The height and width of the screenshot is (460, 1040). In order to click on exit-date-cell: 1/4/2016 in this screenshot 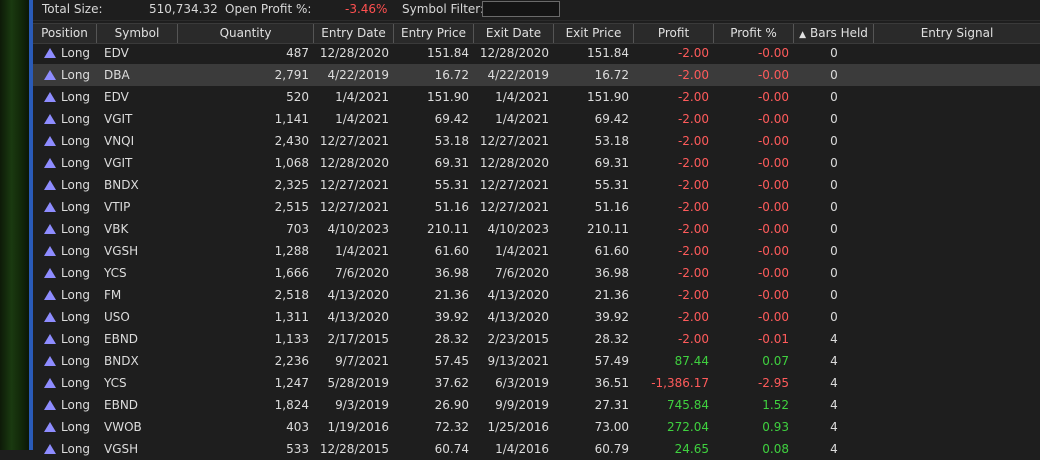, I will do `click(522, 449)`.